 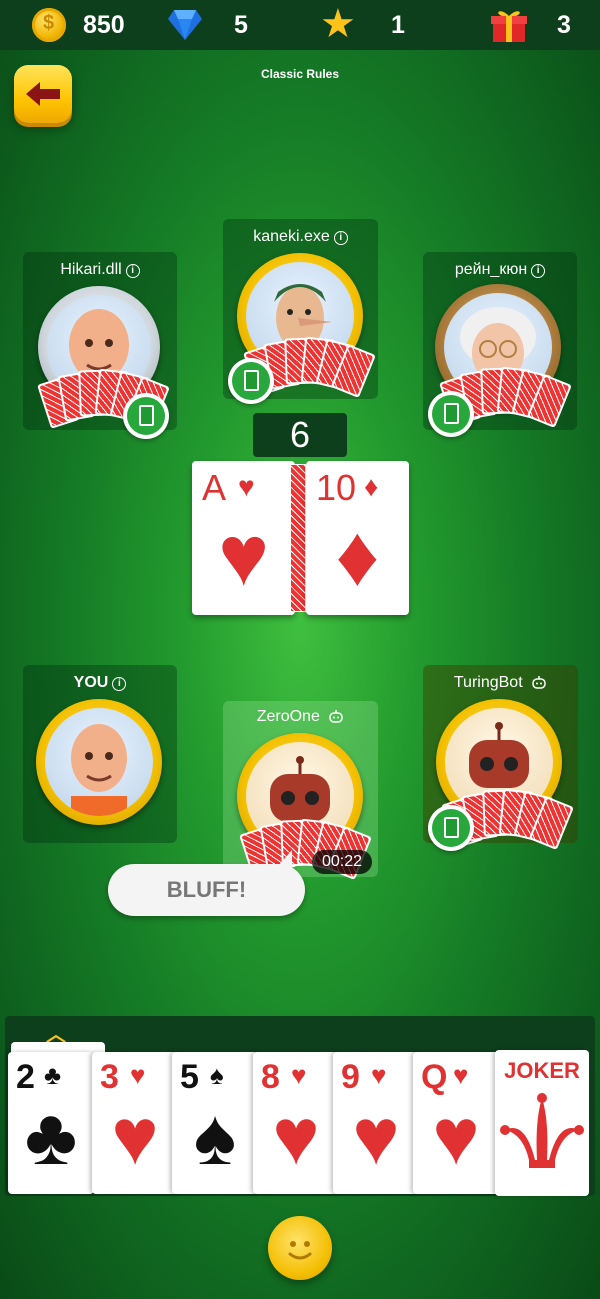 I want to click on turn-timer: 00:22, so click(x=342, y=862).